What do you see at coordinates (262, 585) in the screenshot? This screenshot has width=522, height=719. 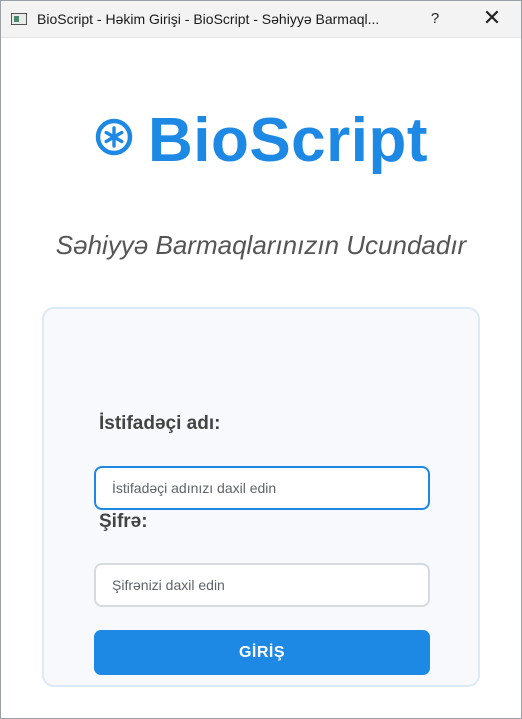 I see `password-input` at bounding box center [262, 585].